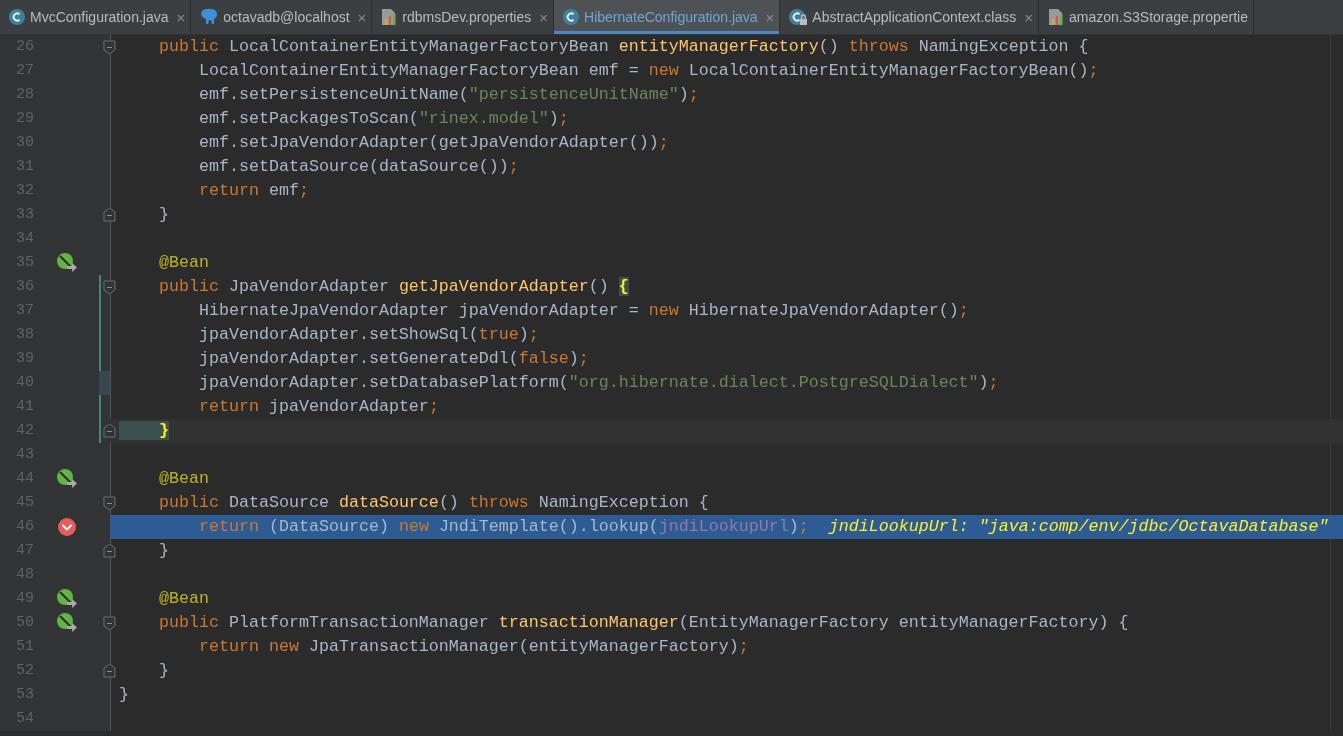 The height and width of the screenshot is (736, 1343). I want to click on editor-tab: octavadb@localhost ×, so click(282, 17).